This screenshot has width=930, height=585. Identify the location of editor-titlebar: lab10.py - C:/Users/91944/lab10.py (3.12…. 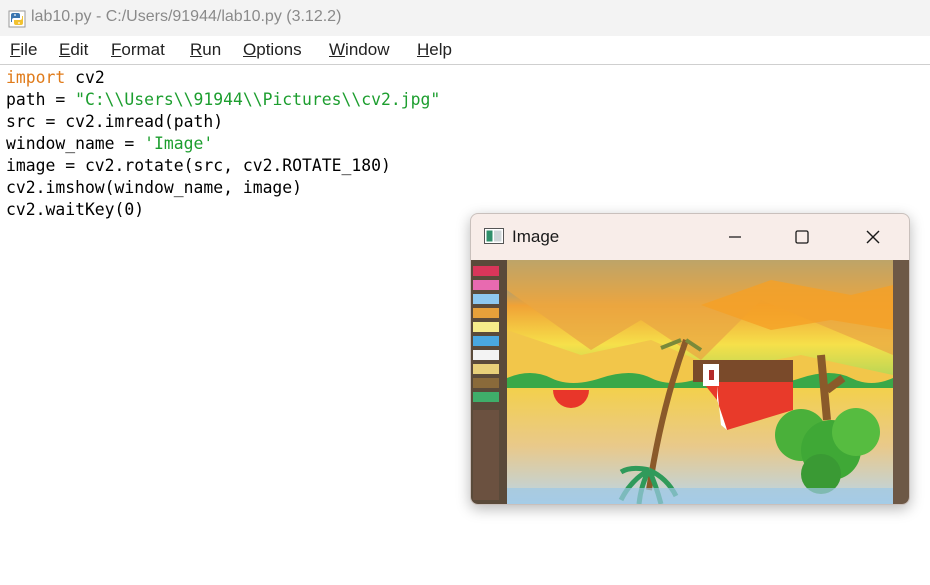
(465, 18).